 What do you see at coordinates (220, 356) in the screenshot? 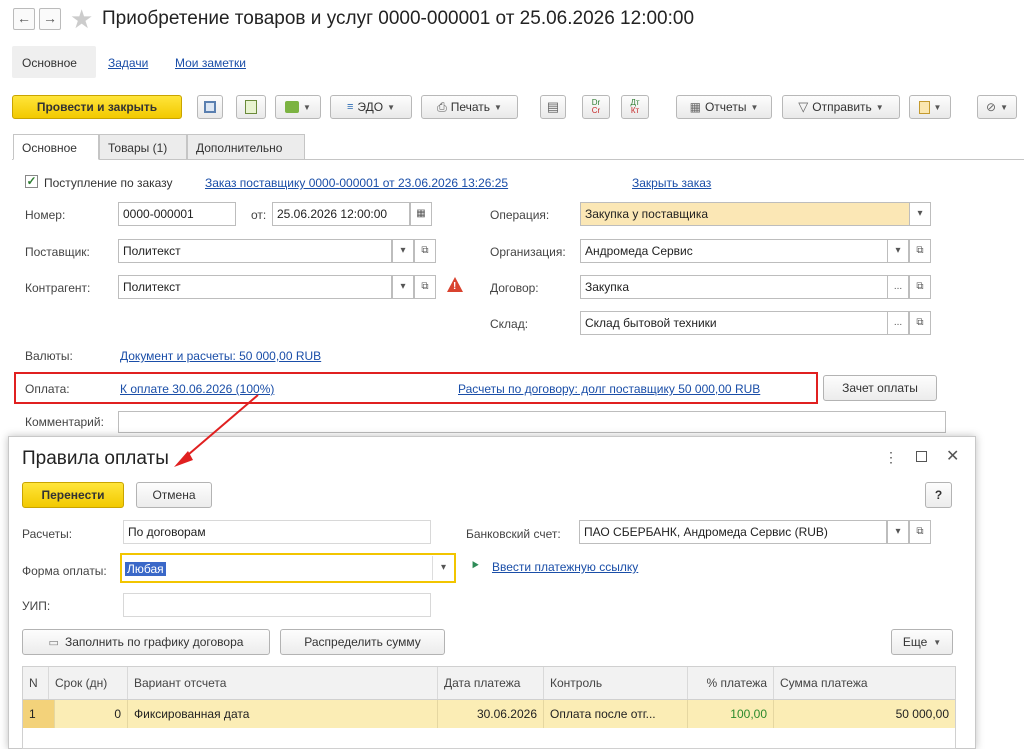
I see `currency-link: Документ и расчеты: 50 000,00 RUB` at bounding box center [220, 356].